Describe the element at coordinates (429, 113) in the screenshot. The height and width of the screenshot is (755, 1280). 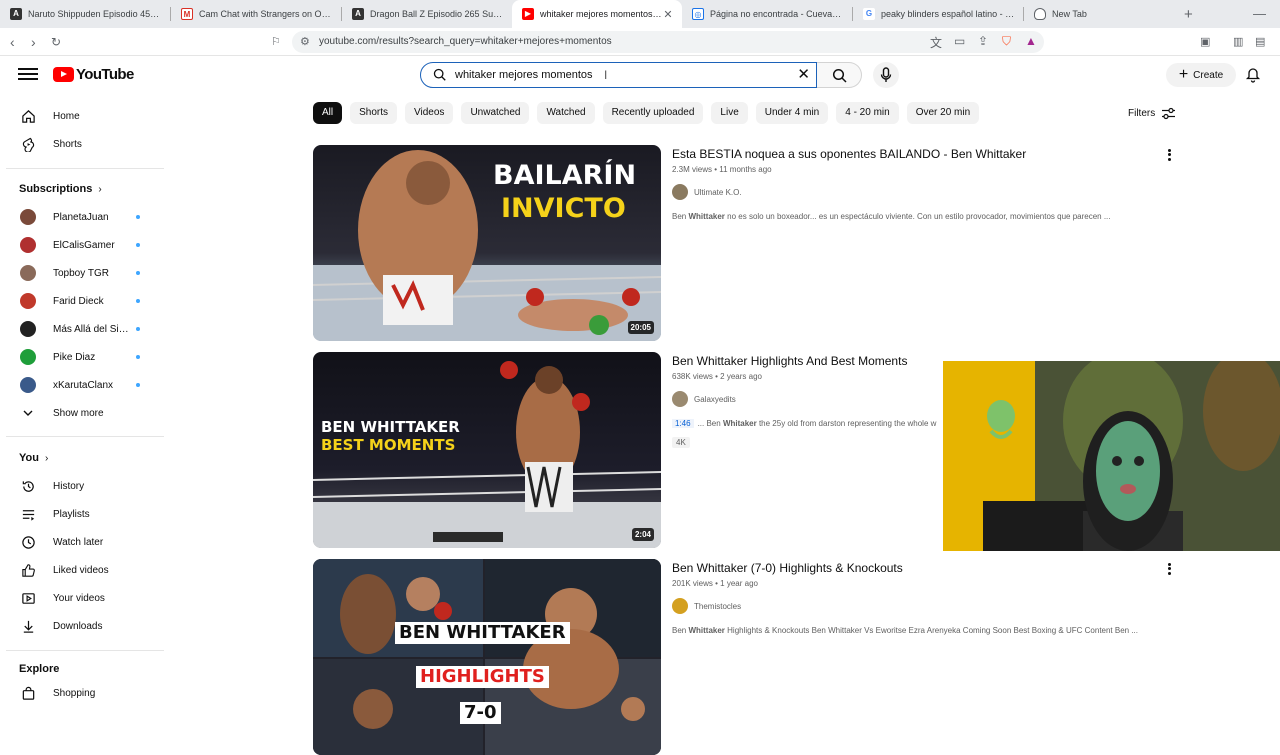
I see `chip-videos: Videos` at that location.